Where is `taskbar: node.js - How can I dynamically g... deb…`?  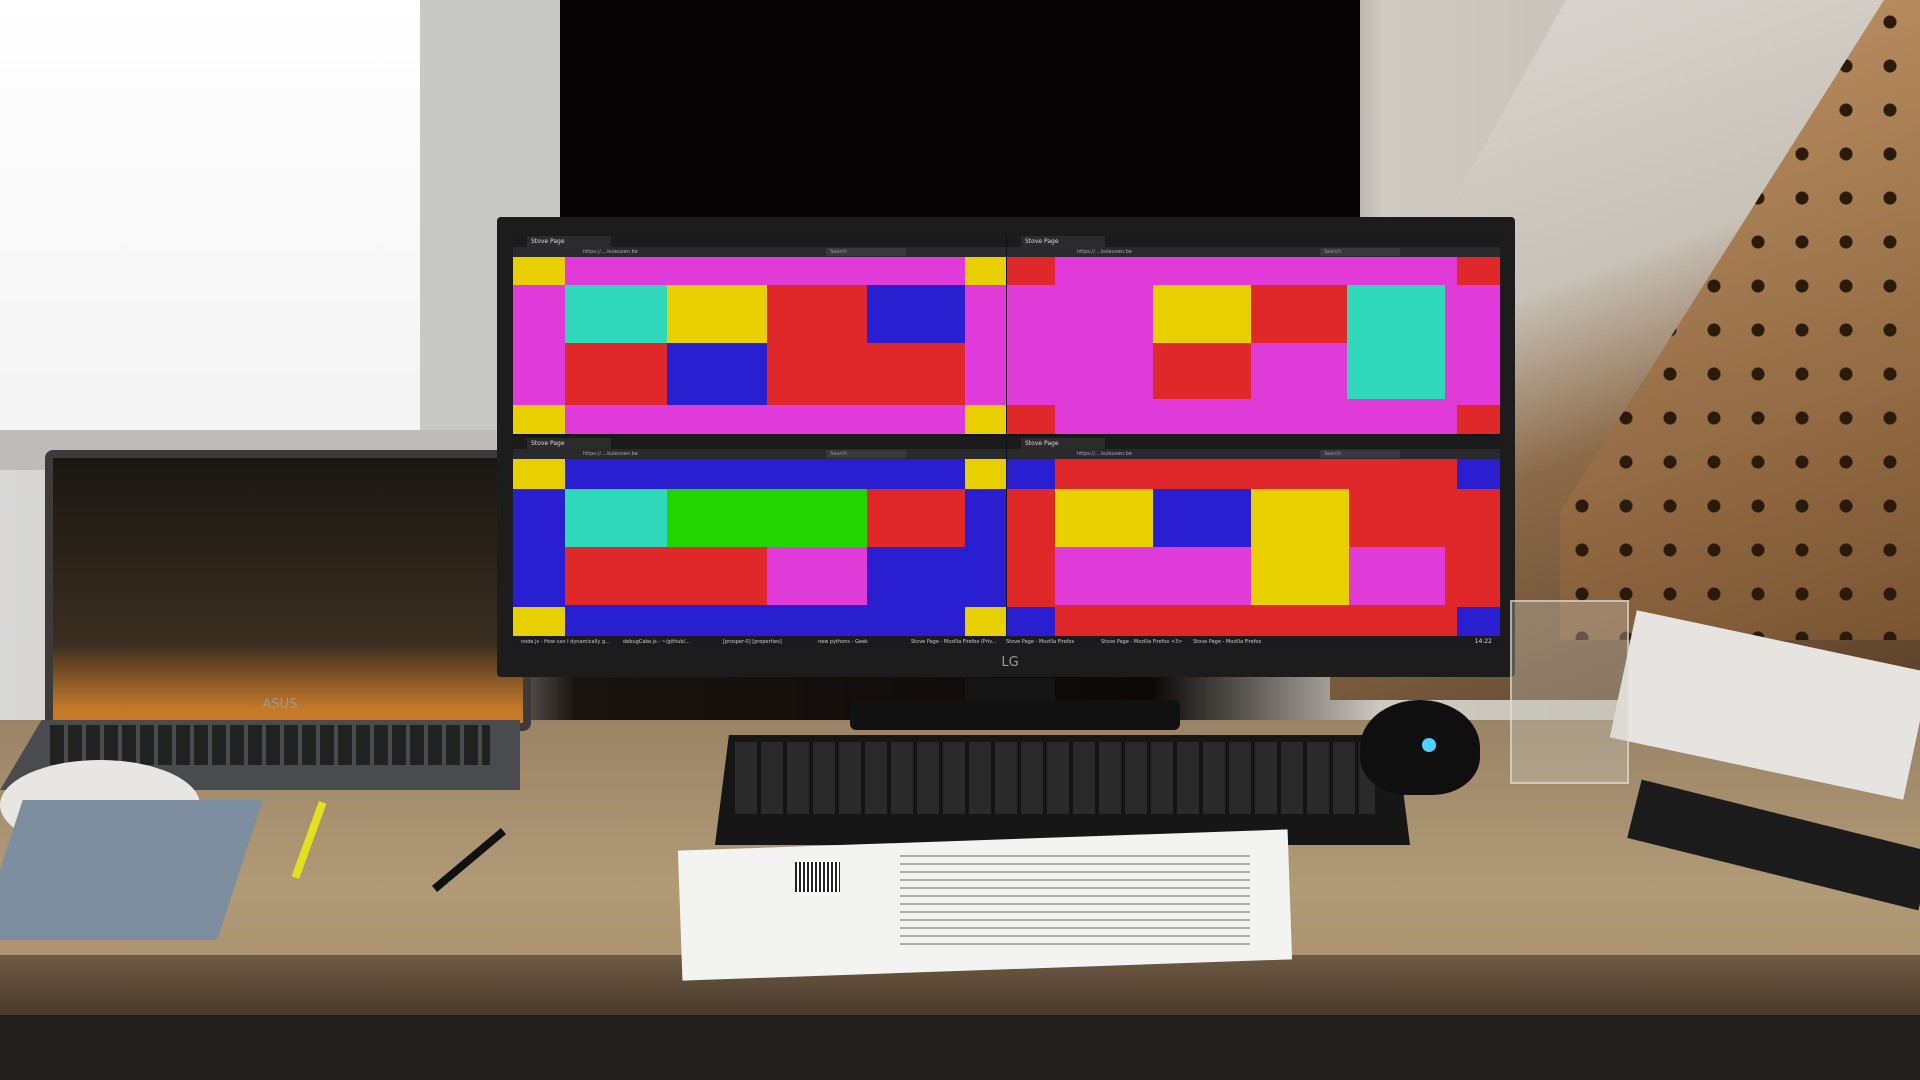
taskbar: node.js - How can I dynamically g... deb… is located at coordinates (1006, 642).